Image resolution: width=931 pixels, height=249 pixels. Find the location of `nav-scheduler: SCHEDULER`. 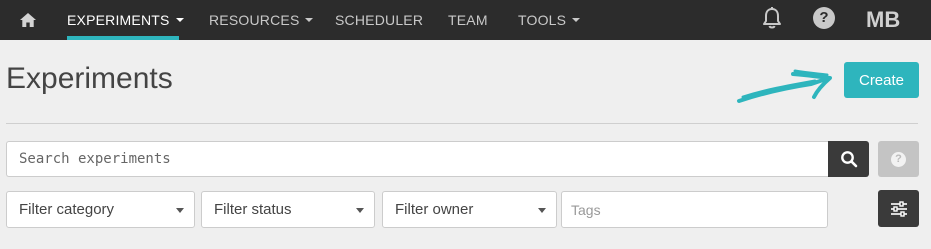

nav-scheduler: SCHEDULER is located at coordinates (379, 20).